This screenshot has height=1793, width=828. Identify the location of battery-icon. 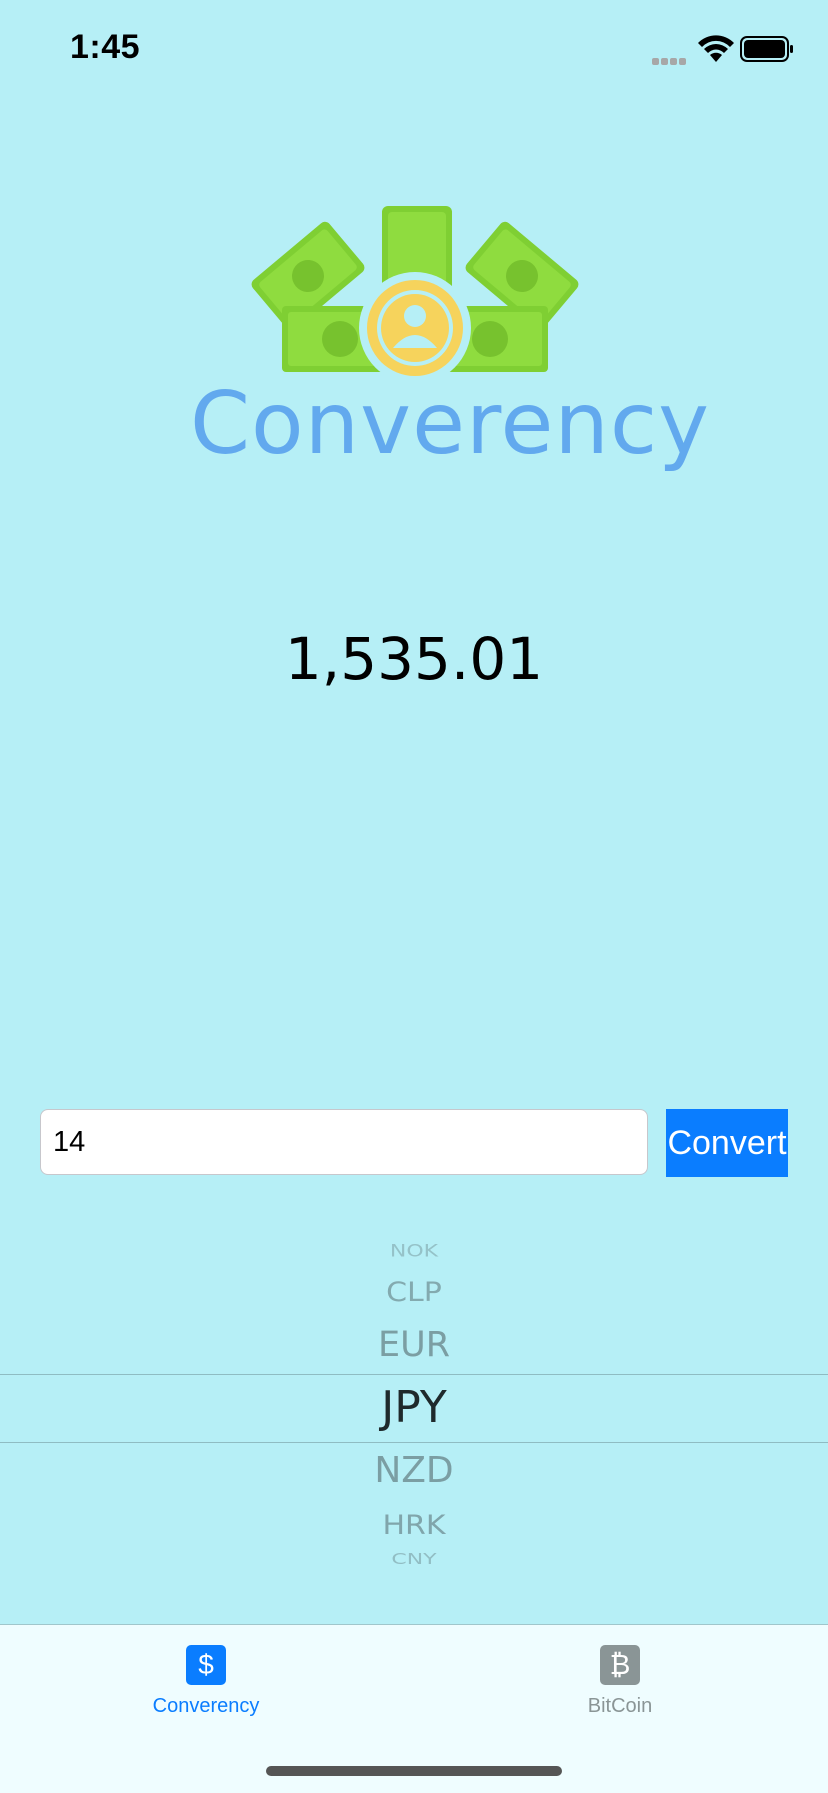
(766, 49).